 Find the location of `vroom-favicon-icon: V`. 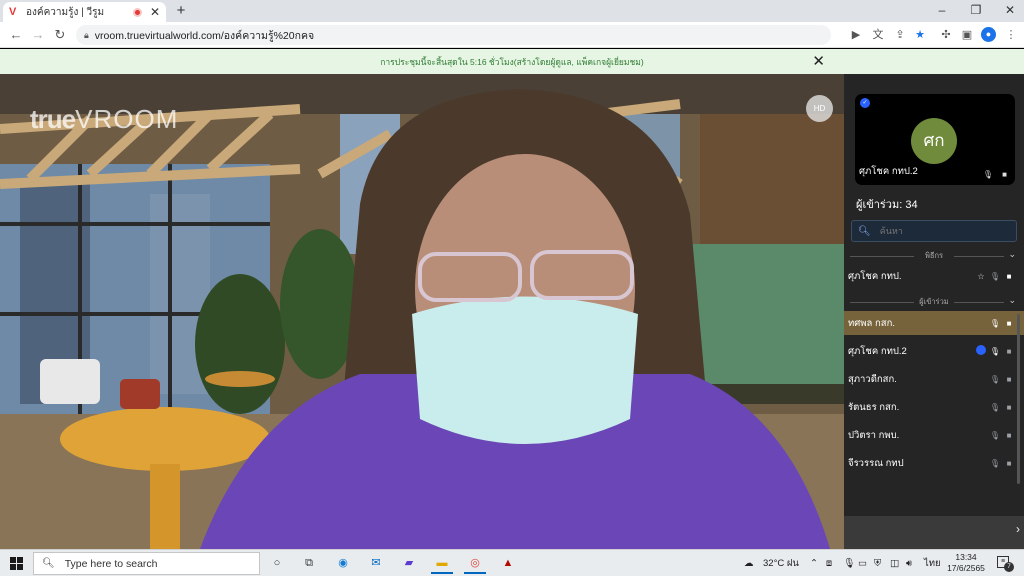

vroom-favicon-icon: V is located at coordinates (13, 11).